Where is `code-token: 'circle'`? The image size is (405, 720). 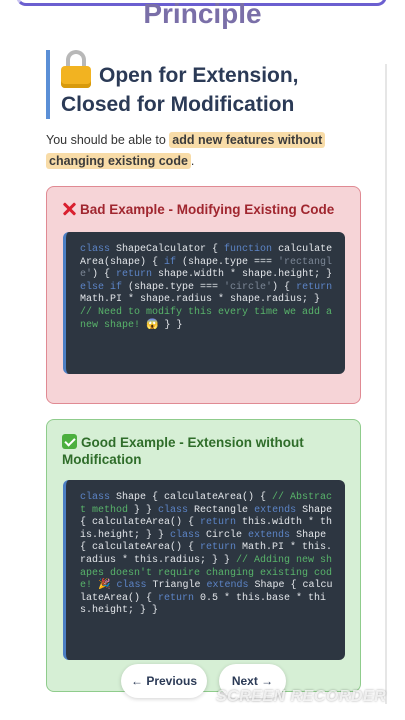 code-token: 'circle' is located at coordinates (248, 287).